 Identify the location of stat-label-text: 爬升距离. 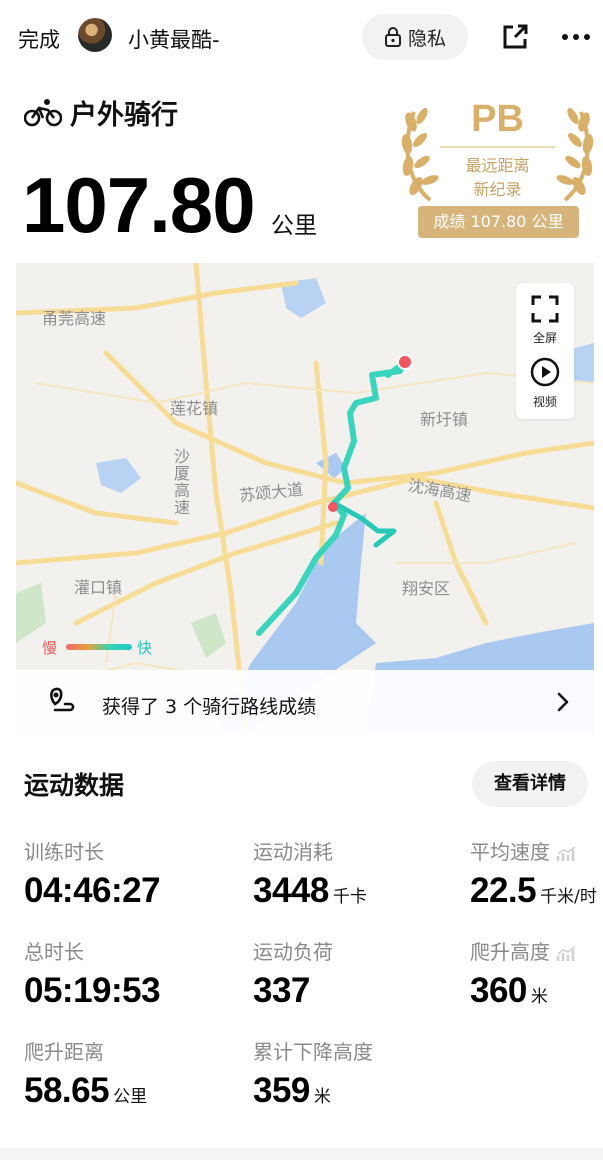
(64, 1052).